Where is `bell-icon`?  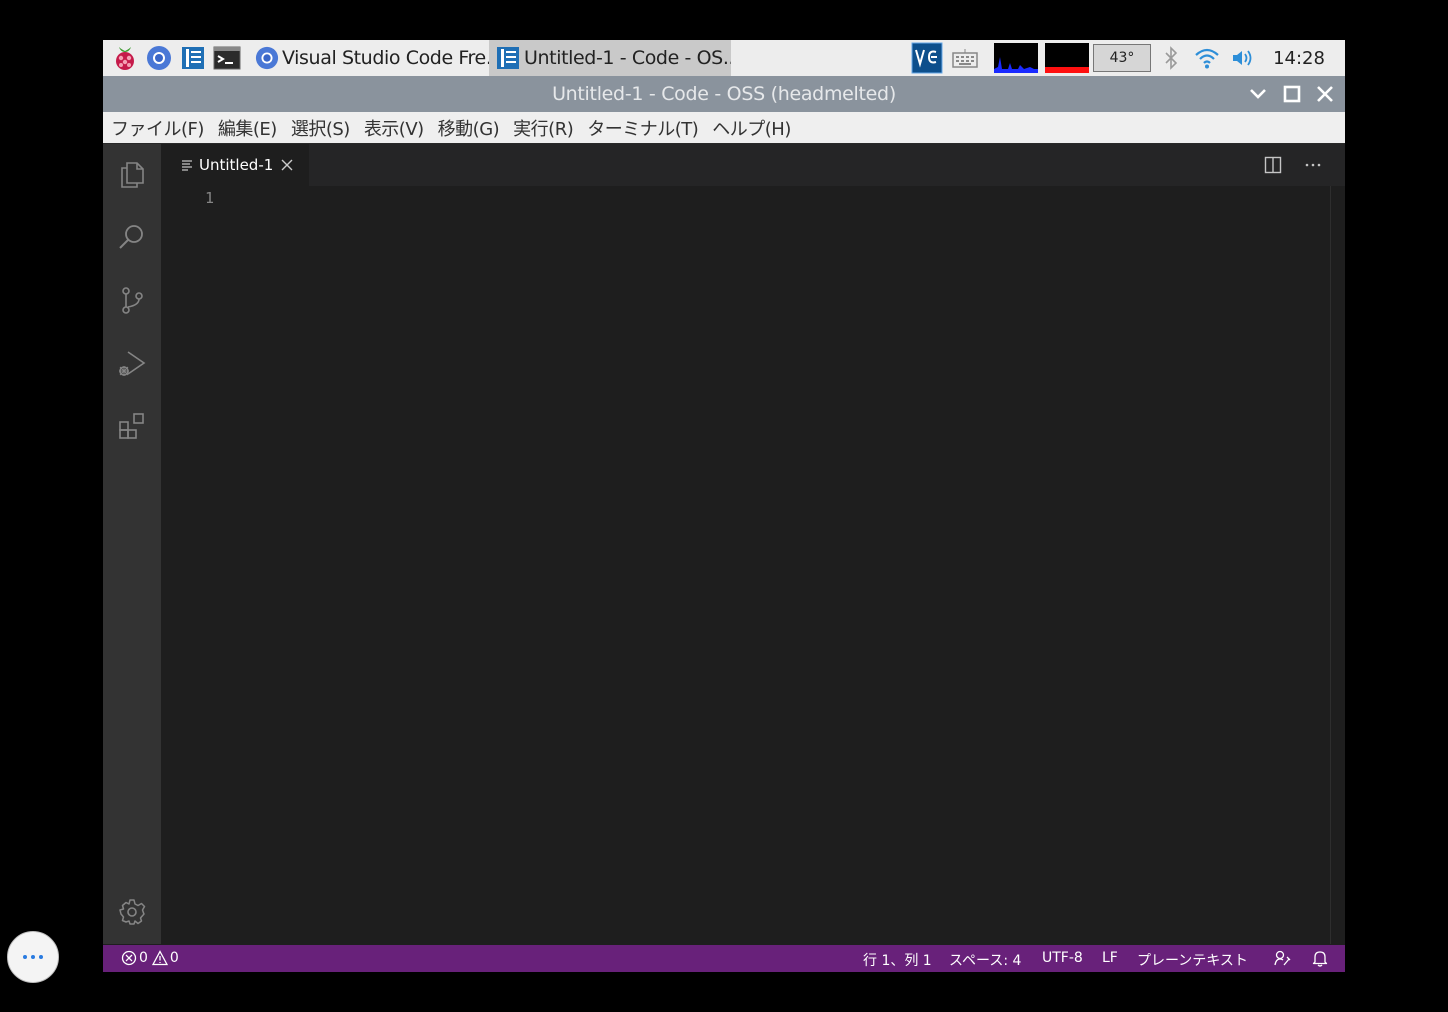
bell-icon is located at coordinates (1320, 959).